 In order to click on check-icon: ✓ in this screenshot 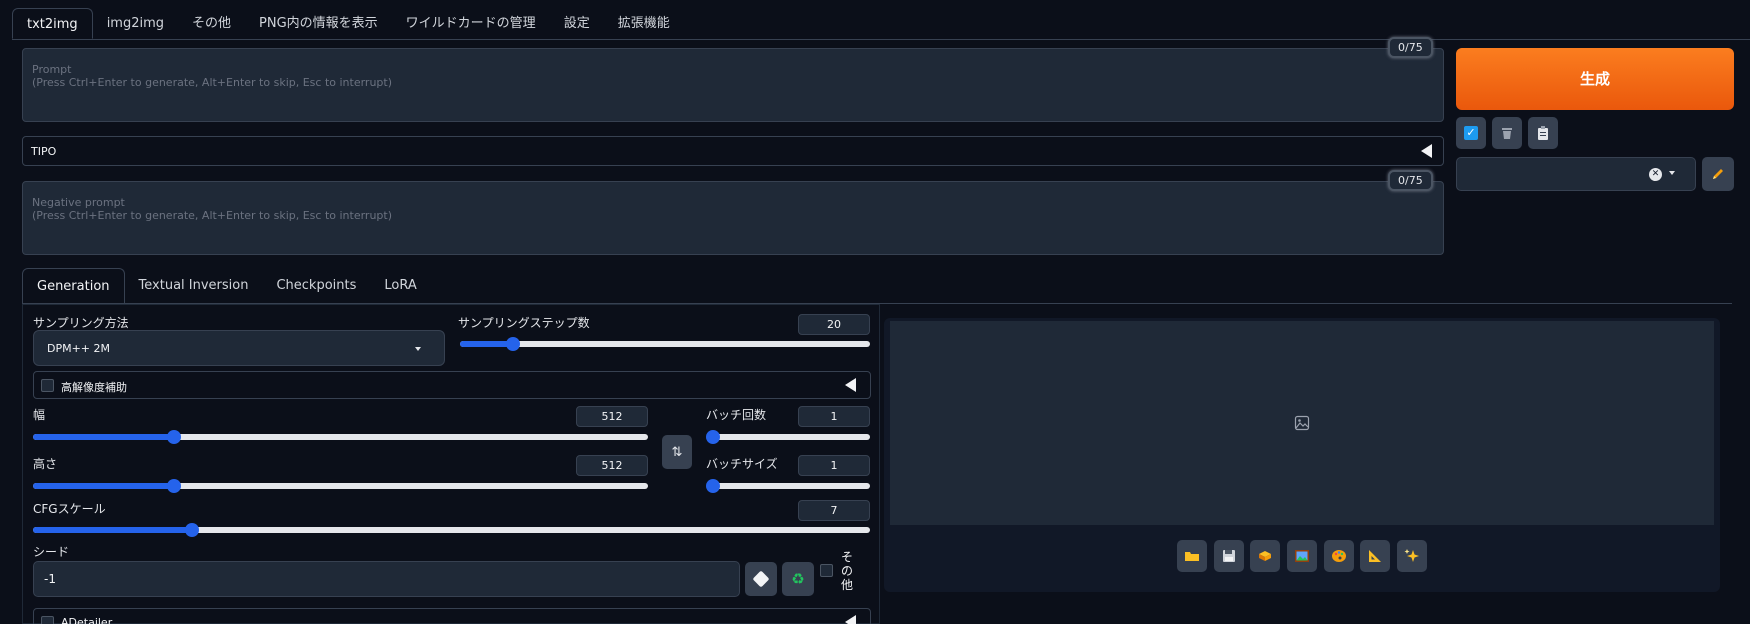, I will do `click(1471, 133)`.